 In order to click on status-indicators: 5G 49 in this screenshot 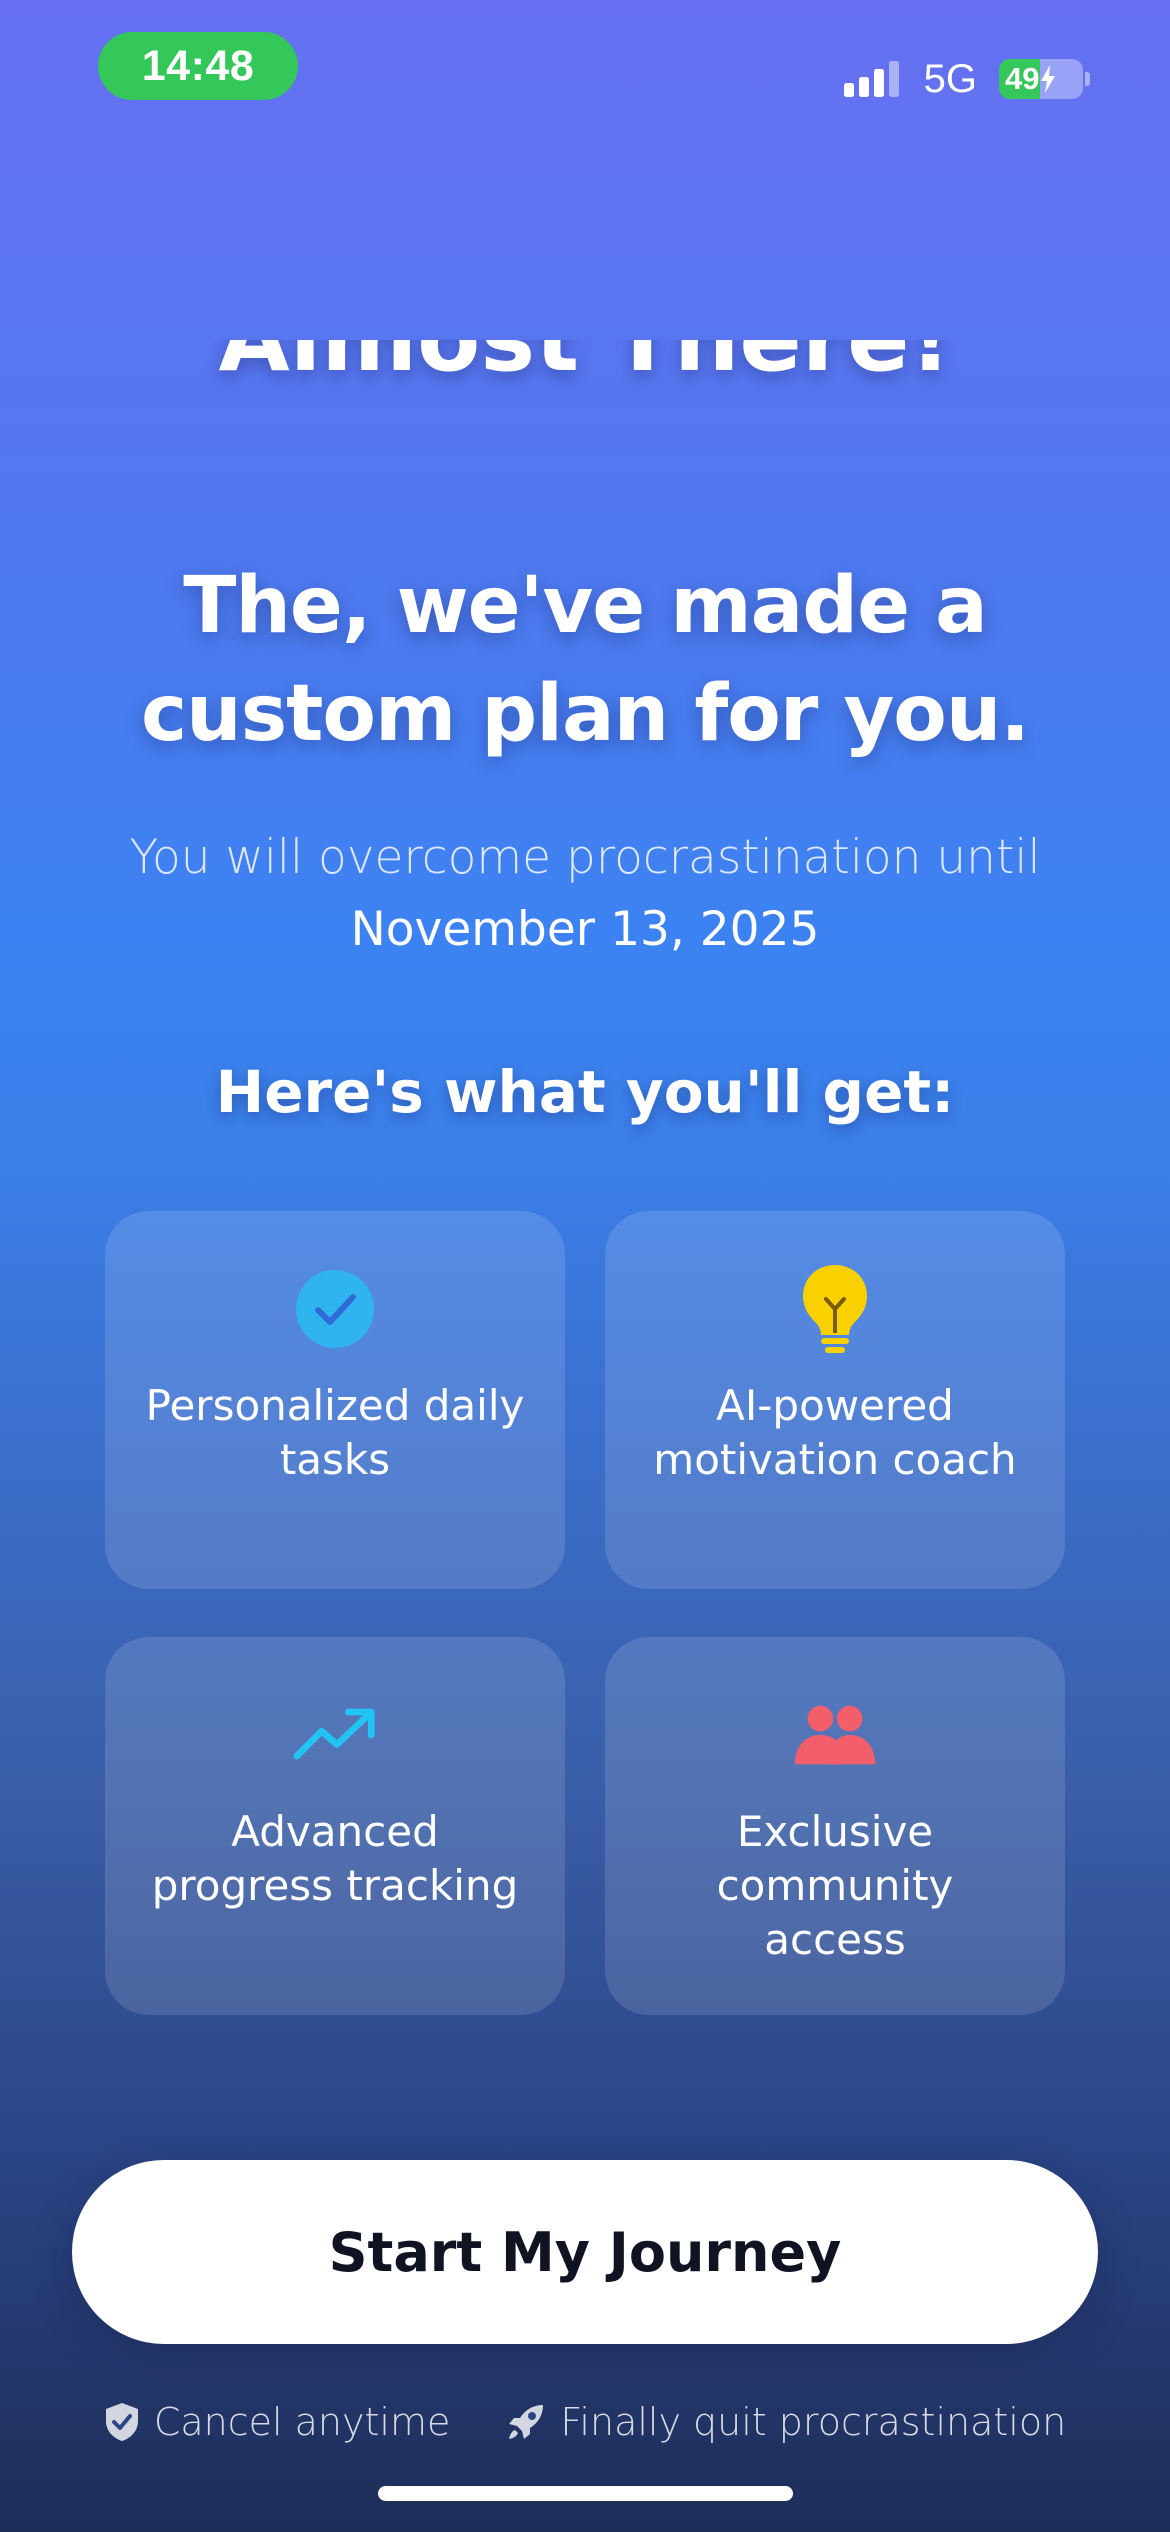, I will do `click(966, 79)`.